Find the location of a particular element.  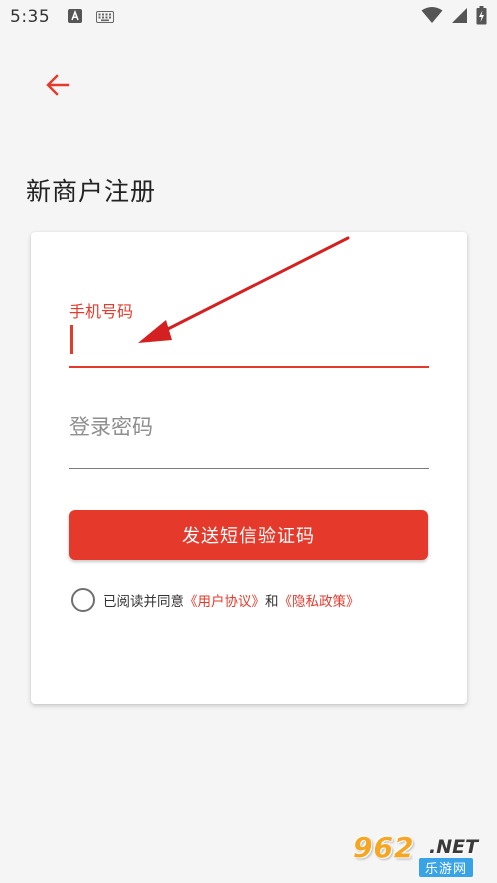

status-time: 5:35 is located at coordinates (30, 17).